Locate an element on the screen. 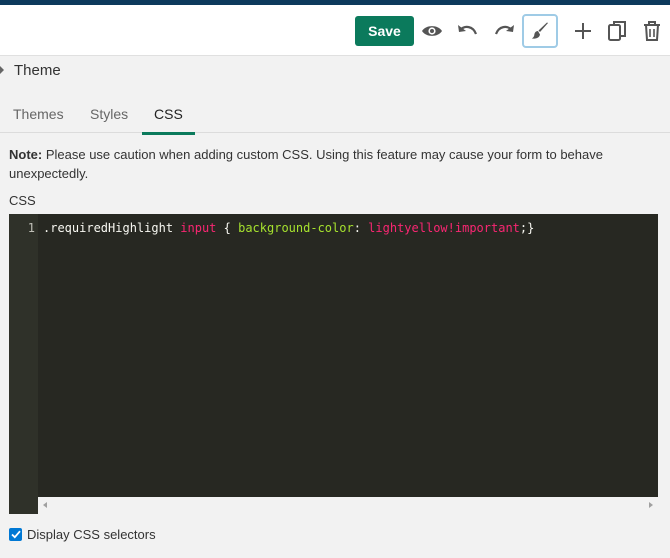 This screenshot has width=670, height=558. paintbrush-icon is located at coordinates (540, 31).